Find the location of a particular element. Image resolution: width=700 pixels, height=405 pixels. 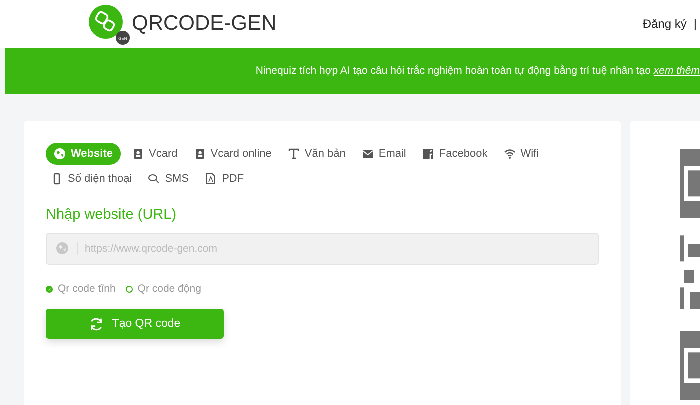

type-tab: Vcard is located at coordinates (154, 154).